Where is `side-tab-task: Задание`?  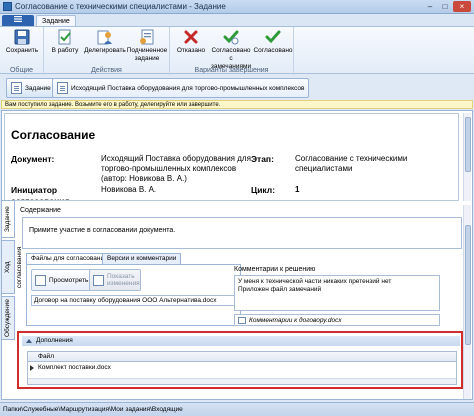
side-tab-task: Задание is located at coordinates (8, 219).